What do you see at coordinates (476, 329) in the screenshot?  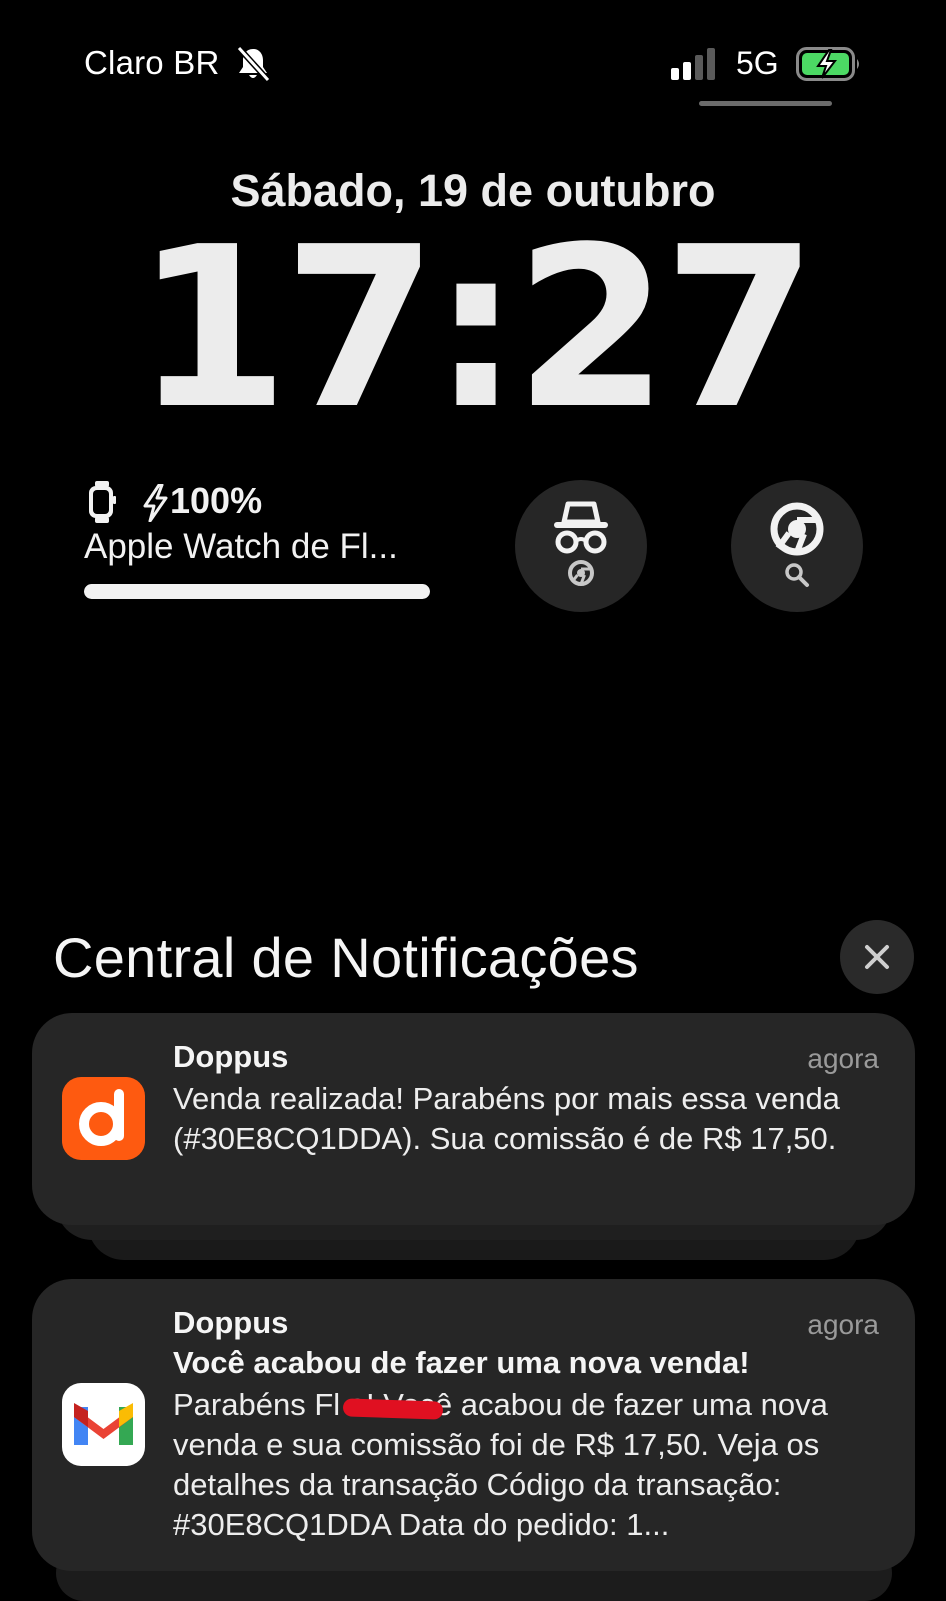 I see `lock-time: 17:27` at bounding box center [476, 329].